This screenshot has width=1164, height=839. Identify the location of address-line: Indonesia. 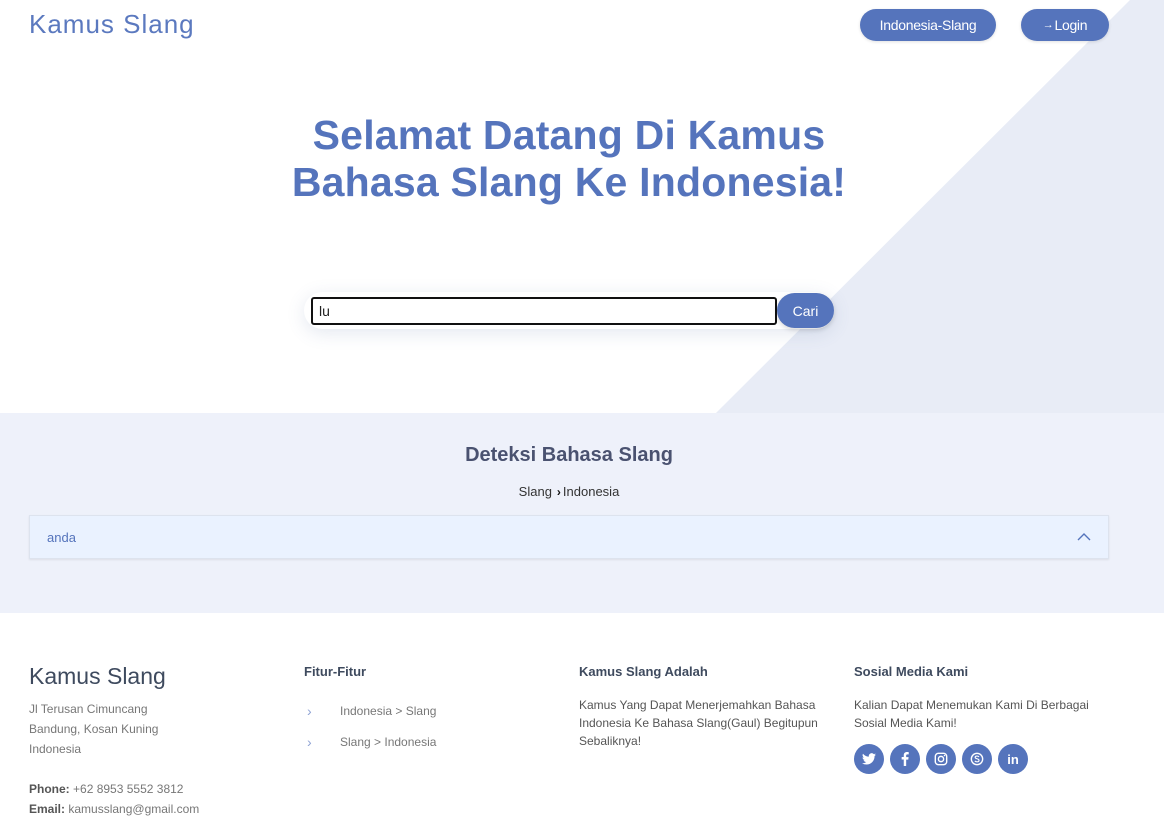
(55, 749).